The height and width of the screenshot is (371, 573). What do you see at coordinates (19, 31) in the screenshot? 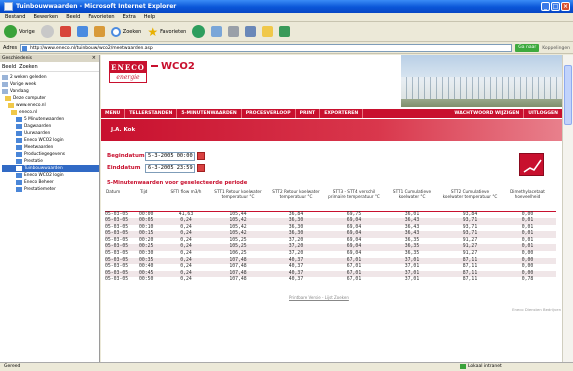
I see `back-button: Vorige` at bounding box center [19, 31].